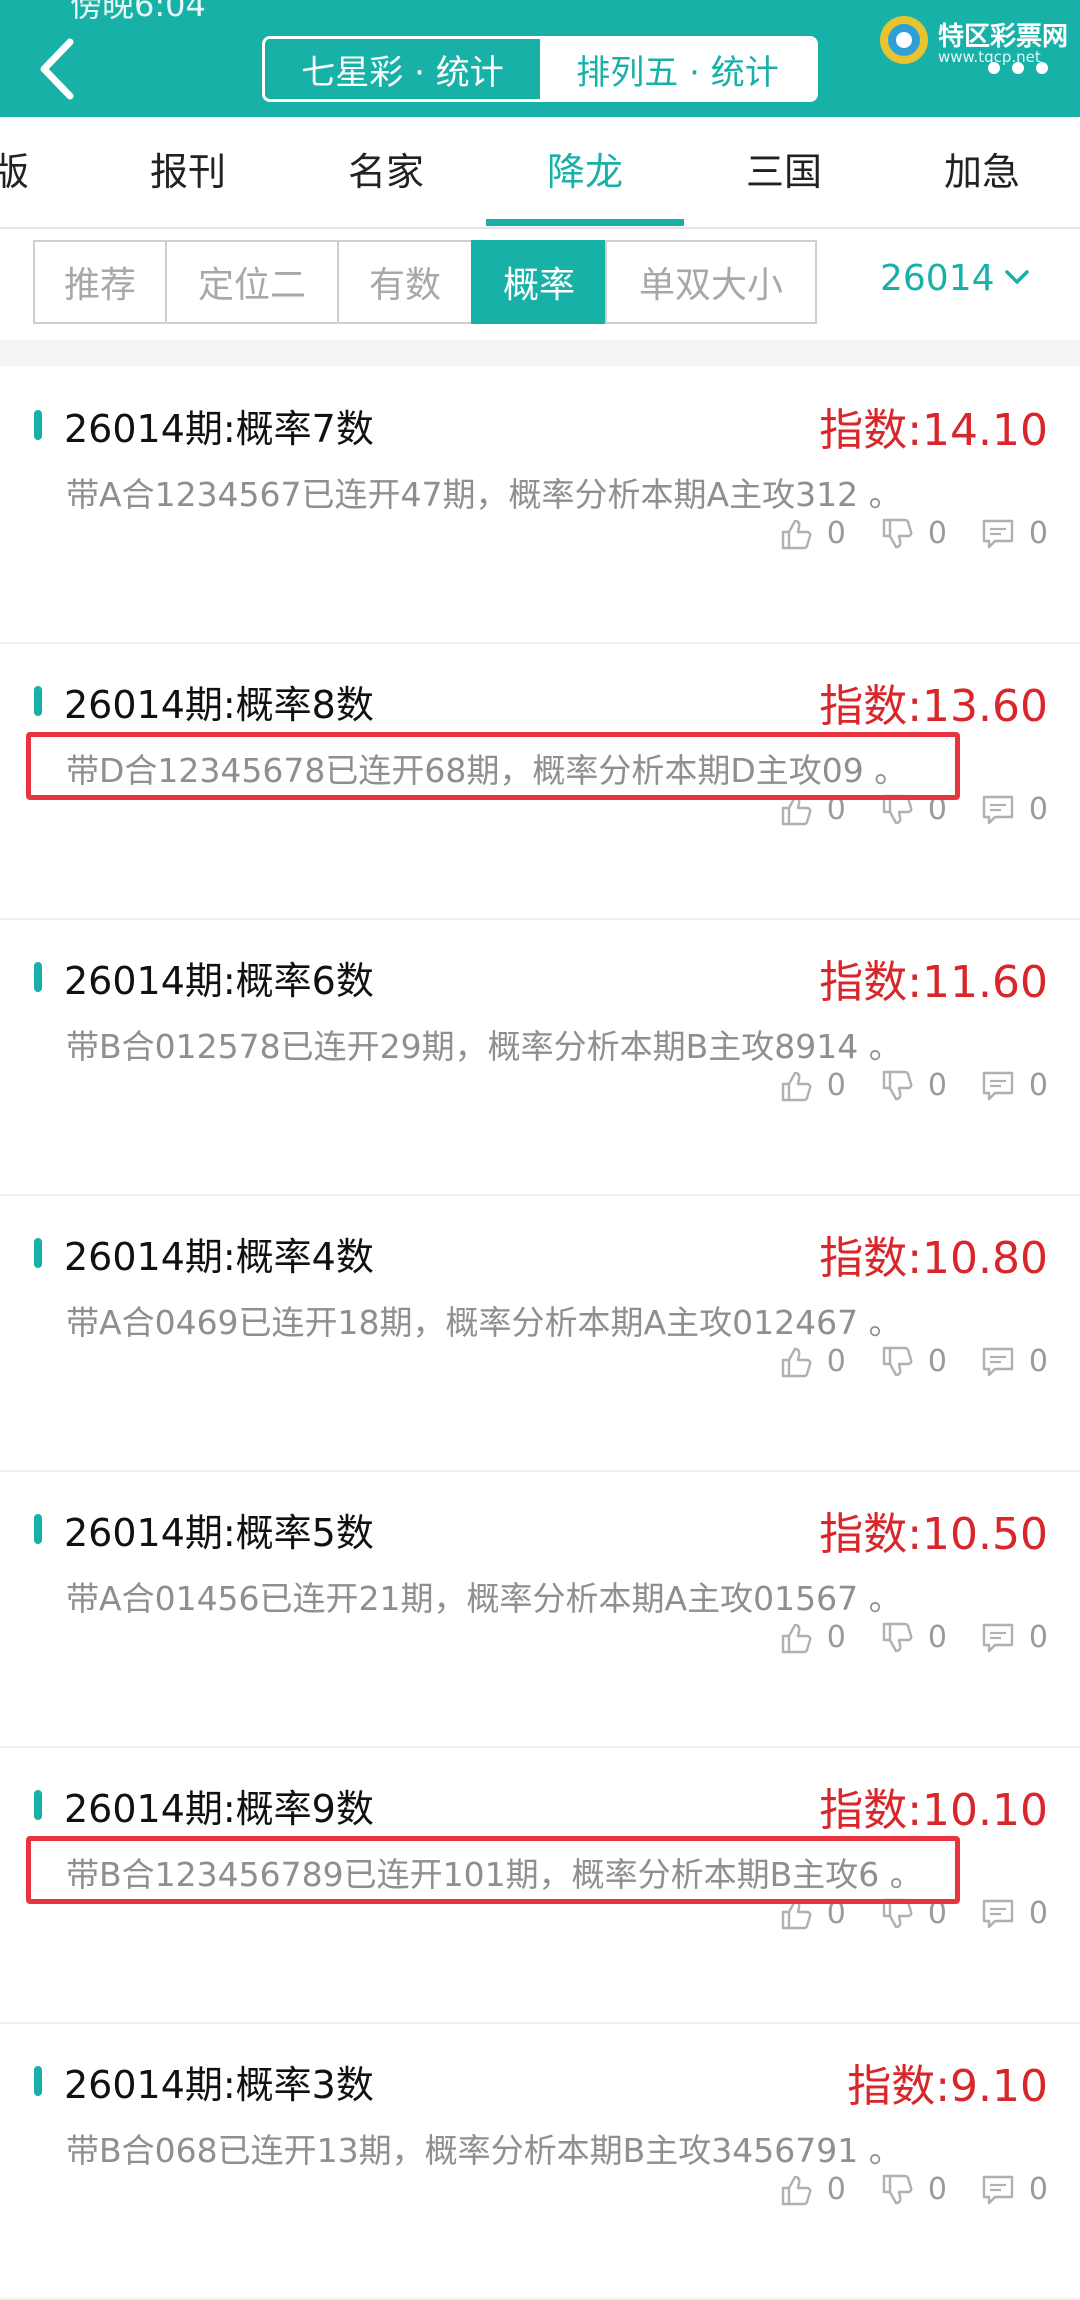 The width and height of the screenshot is (1080, 2300). I want to click on card-title: 26014期:概率6数, so click(219, 981).